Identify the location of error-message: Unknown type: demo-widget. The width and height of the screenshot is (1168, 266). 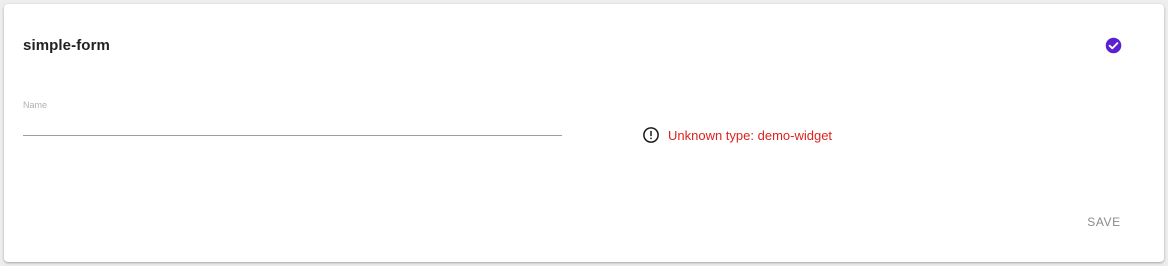
(737, 135).